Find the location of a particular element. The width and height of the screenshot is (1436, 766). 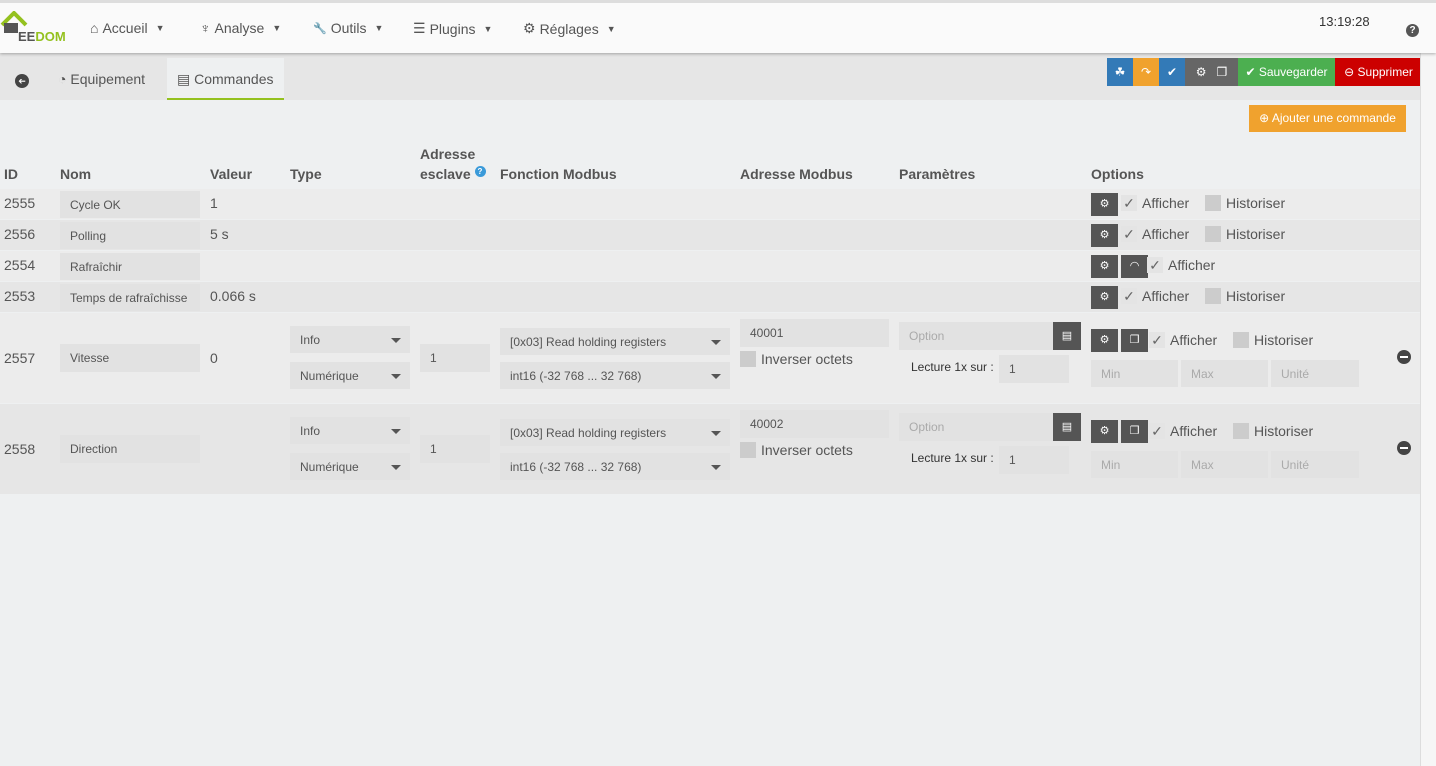

cogs-icon: ☘ is located at coordinates (1120, 72).